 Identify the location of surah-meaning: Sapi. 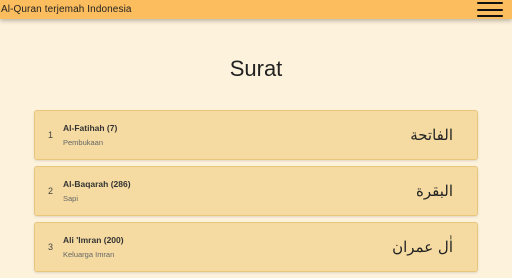
(71, 198).